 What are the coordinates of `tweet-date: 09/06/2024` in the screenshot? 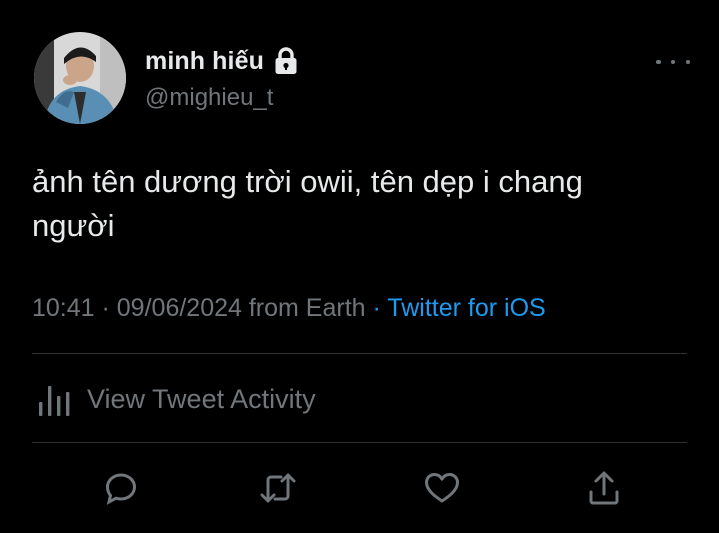 It's located at (179, 308).